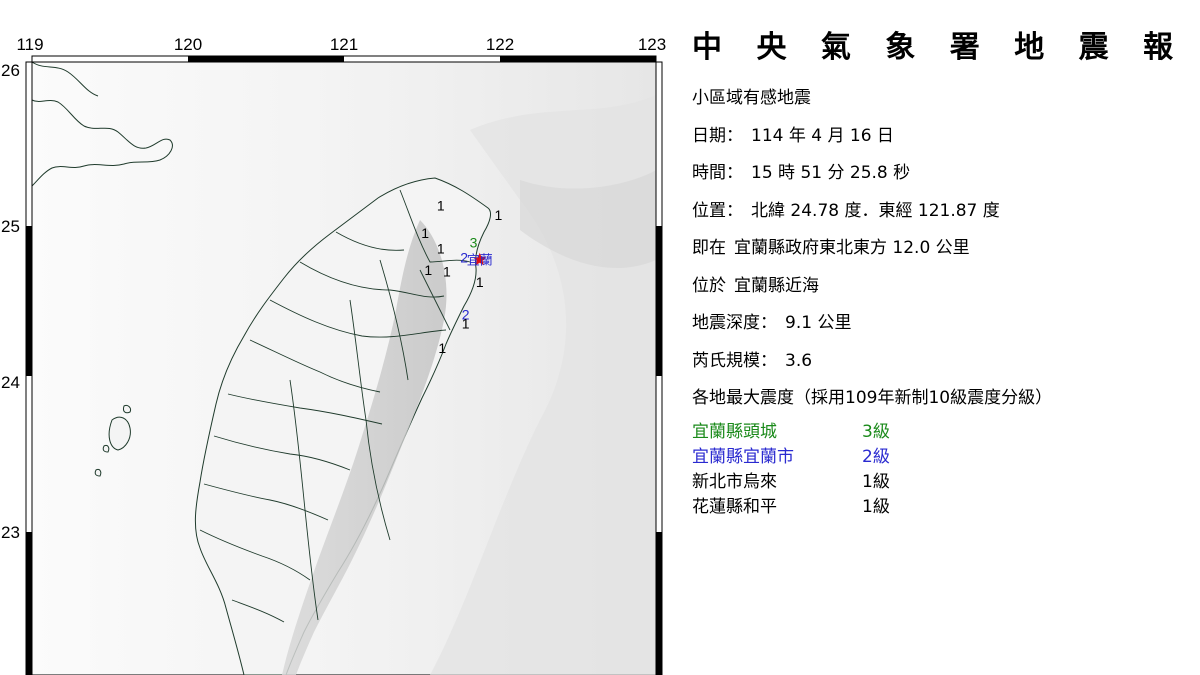 The width and height of the screenshot is (1200, 675). Describe the element at coordinates (734, 481) in the screenshot. I see `intensity-location: 新北市烏來` at that location.